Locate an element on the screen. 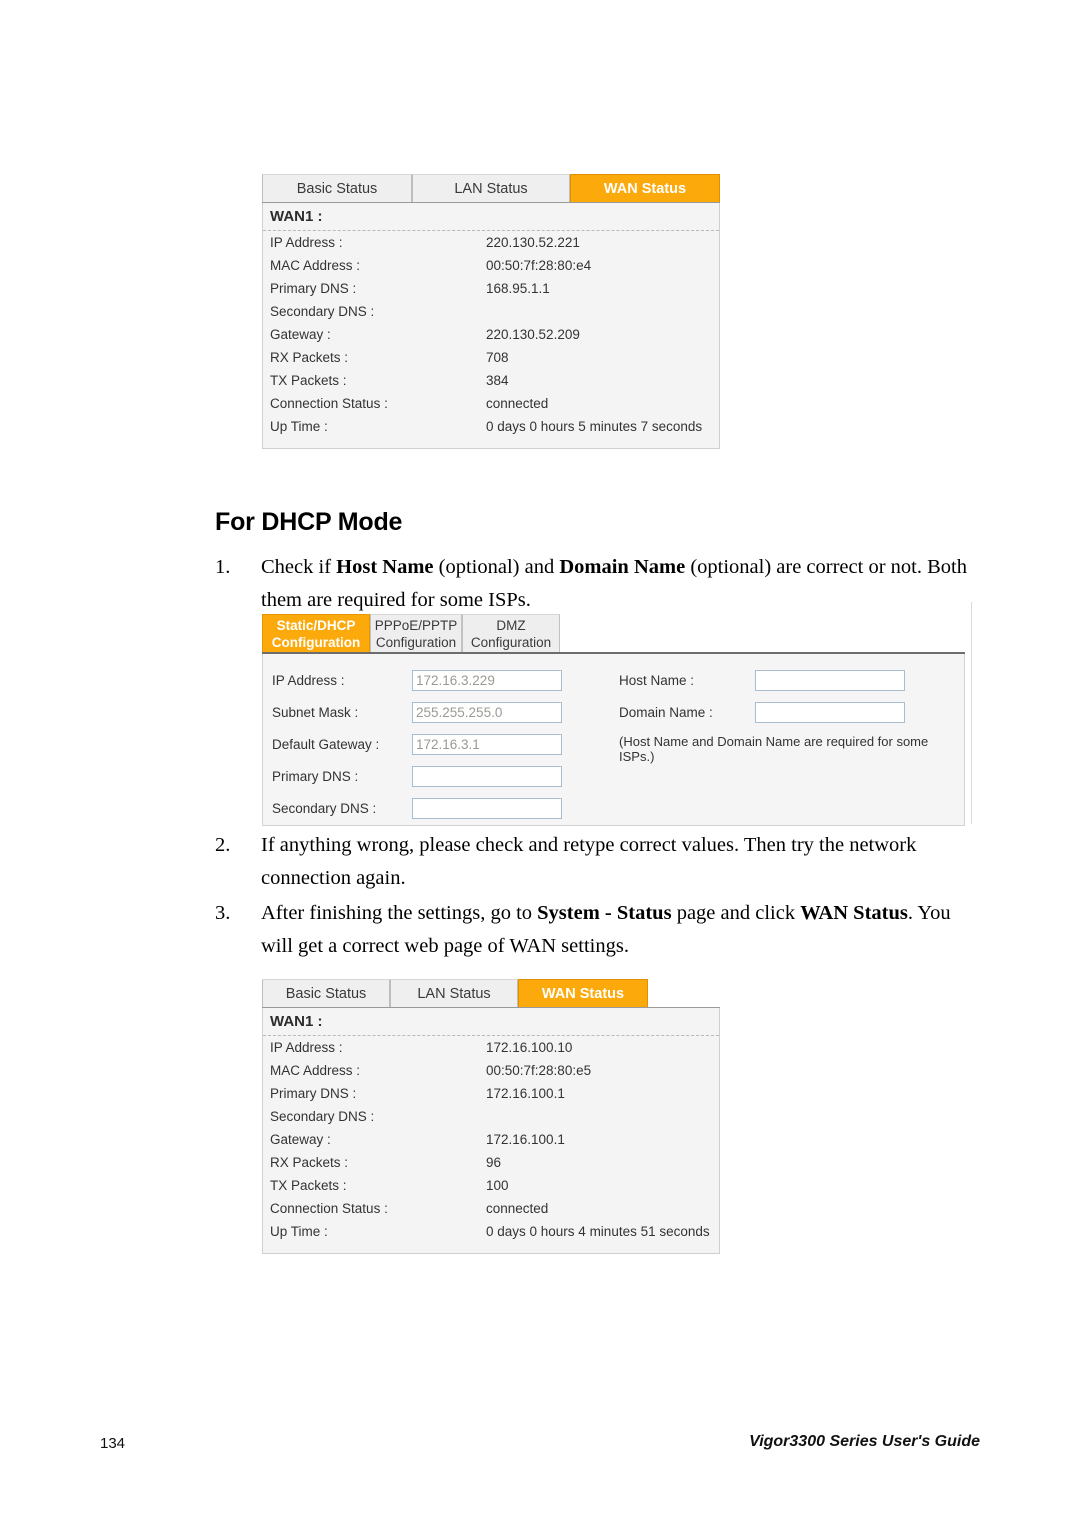  row-key: Secondary DNS : is located at coordinates (322, 311).